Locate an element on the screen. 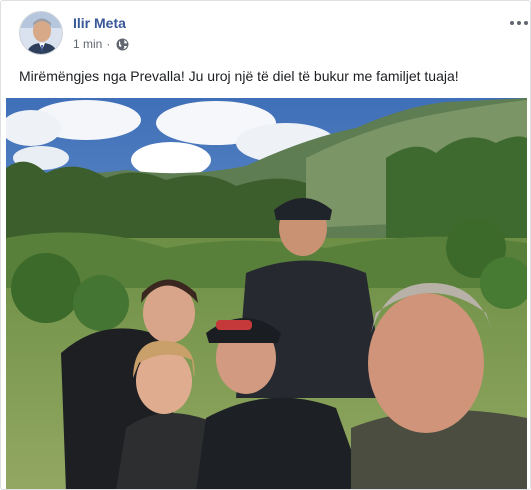 The width and height of the screenshot is (531, 490). avatar-image is located at coordinates (41, 33).